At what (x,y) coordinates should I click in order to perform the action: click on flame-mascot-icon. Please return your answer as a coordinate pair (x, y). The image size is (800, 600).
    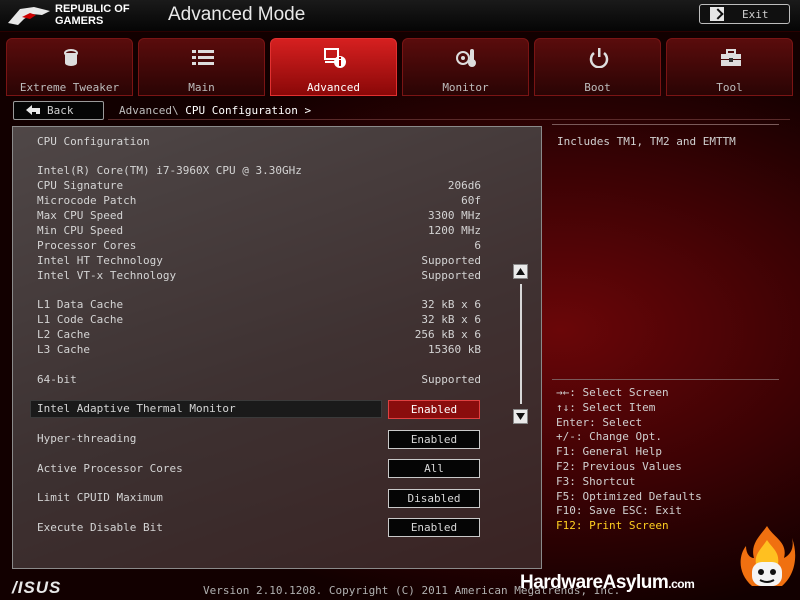
    Looking at the image, I should click on (768, 556).